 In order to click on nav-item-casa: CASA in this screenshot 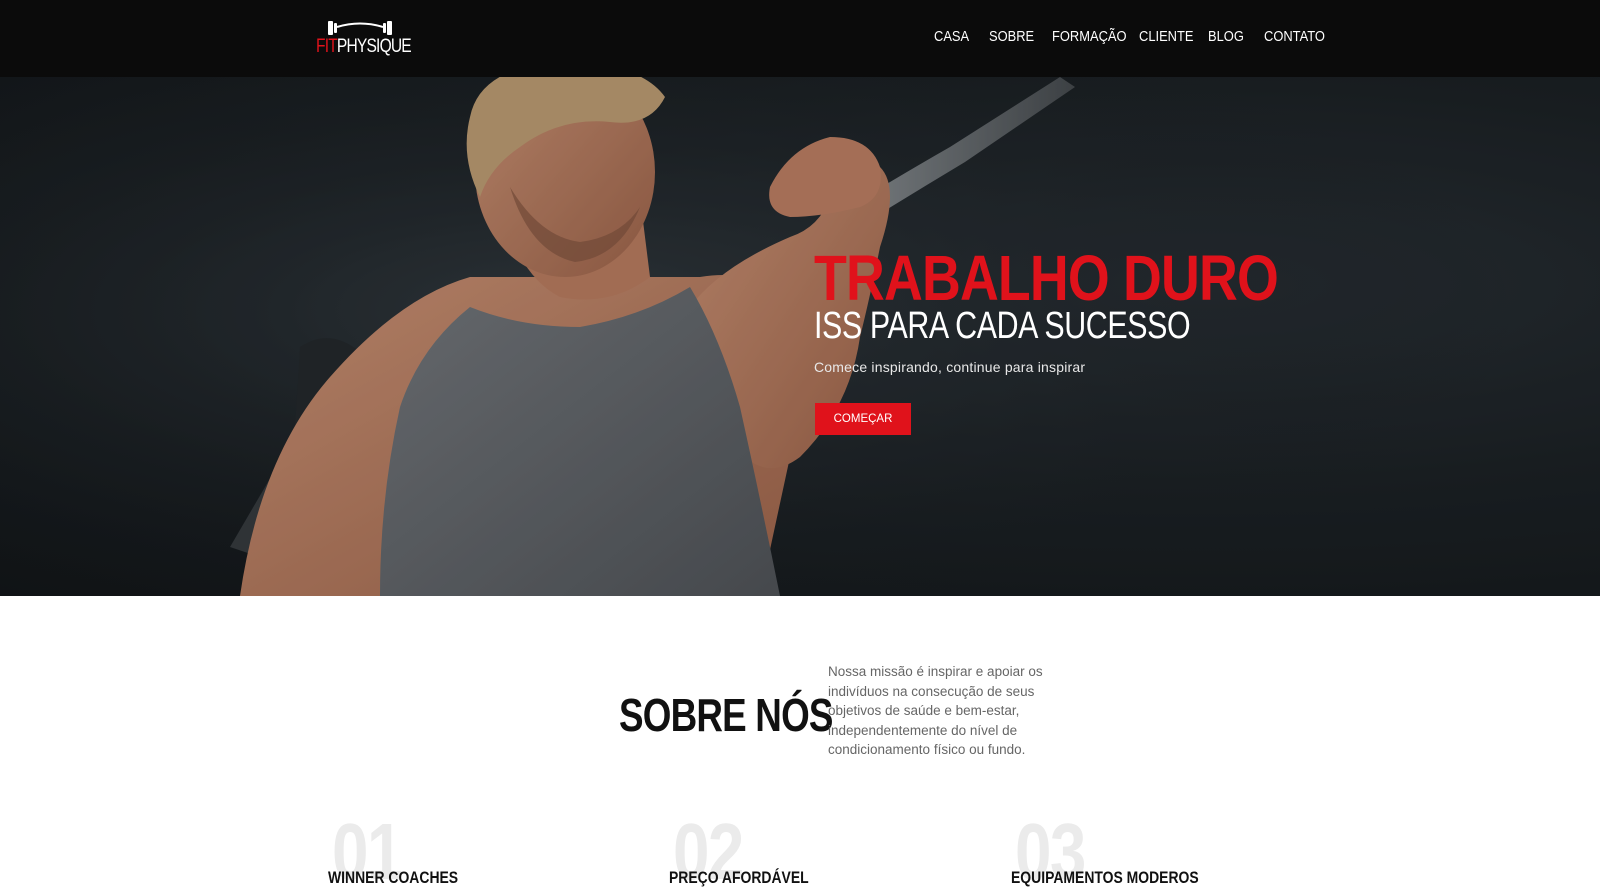, I will do `click(951, 36)`.